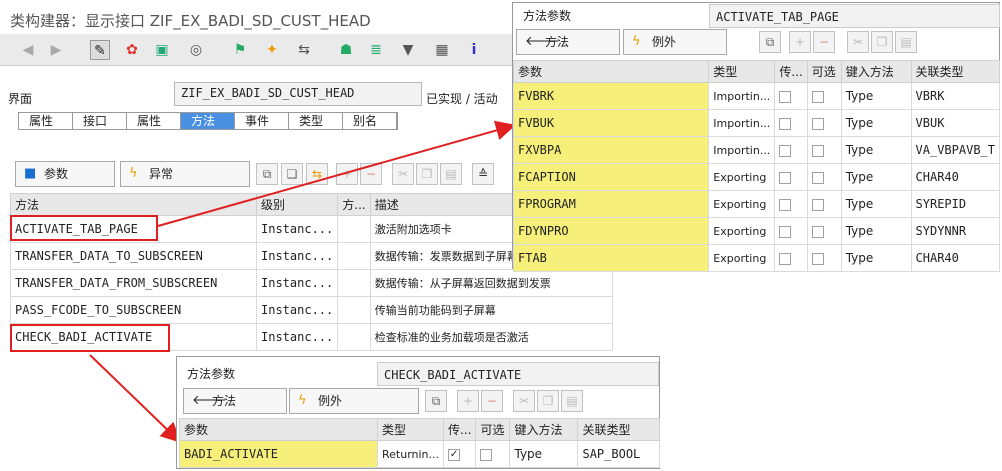 This screenshot has height=471, width=1002. Describe the element at coordinates (618, 454) in the screenshot. I see `param-ref: SAP_BOOL` at that location.